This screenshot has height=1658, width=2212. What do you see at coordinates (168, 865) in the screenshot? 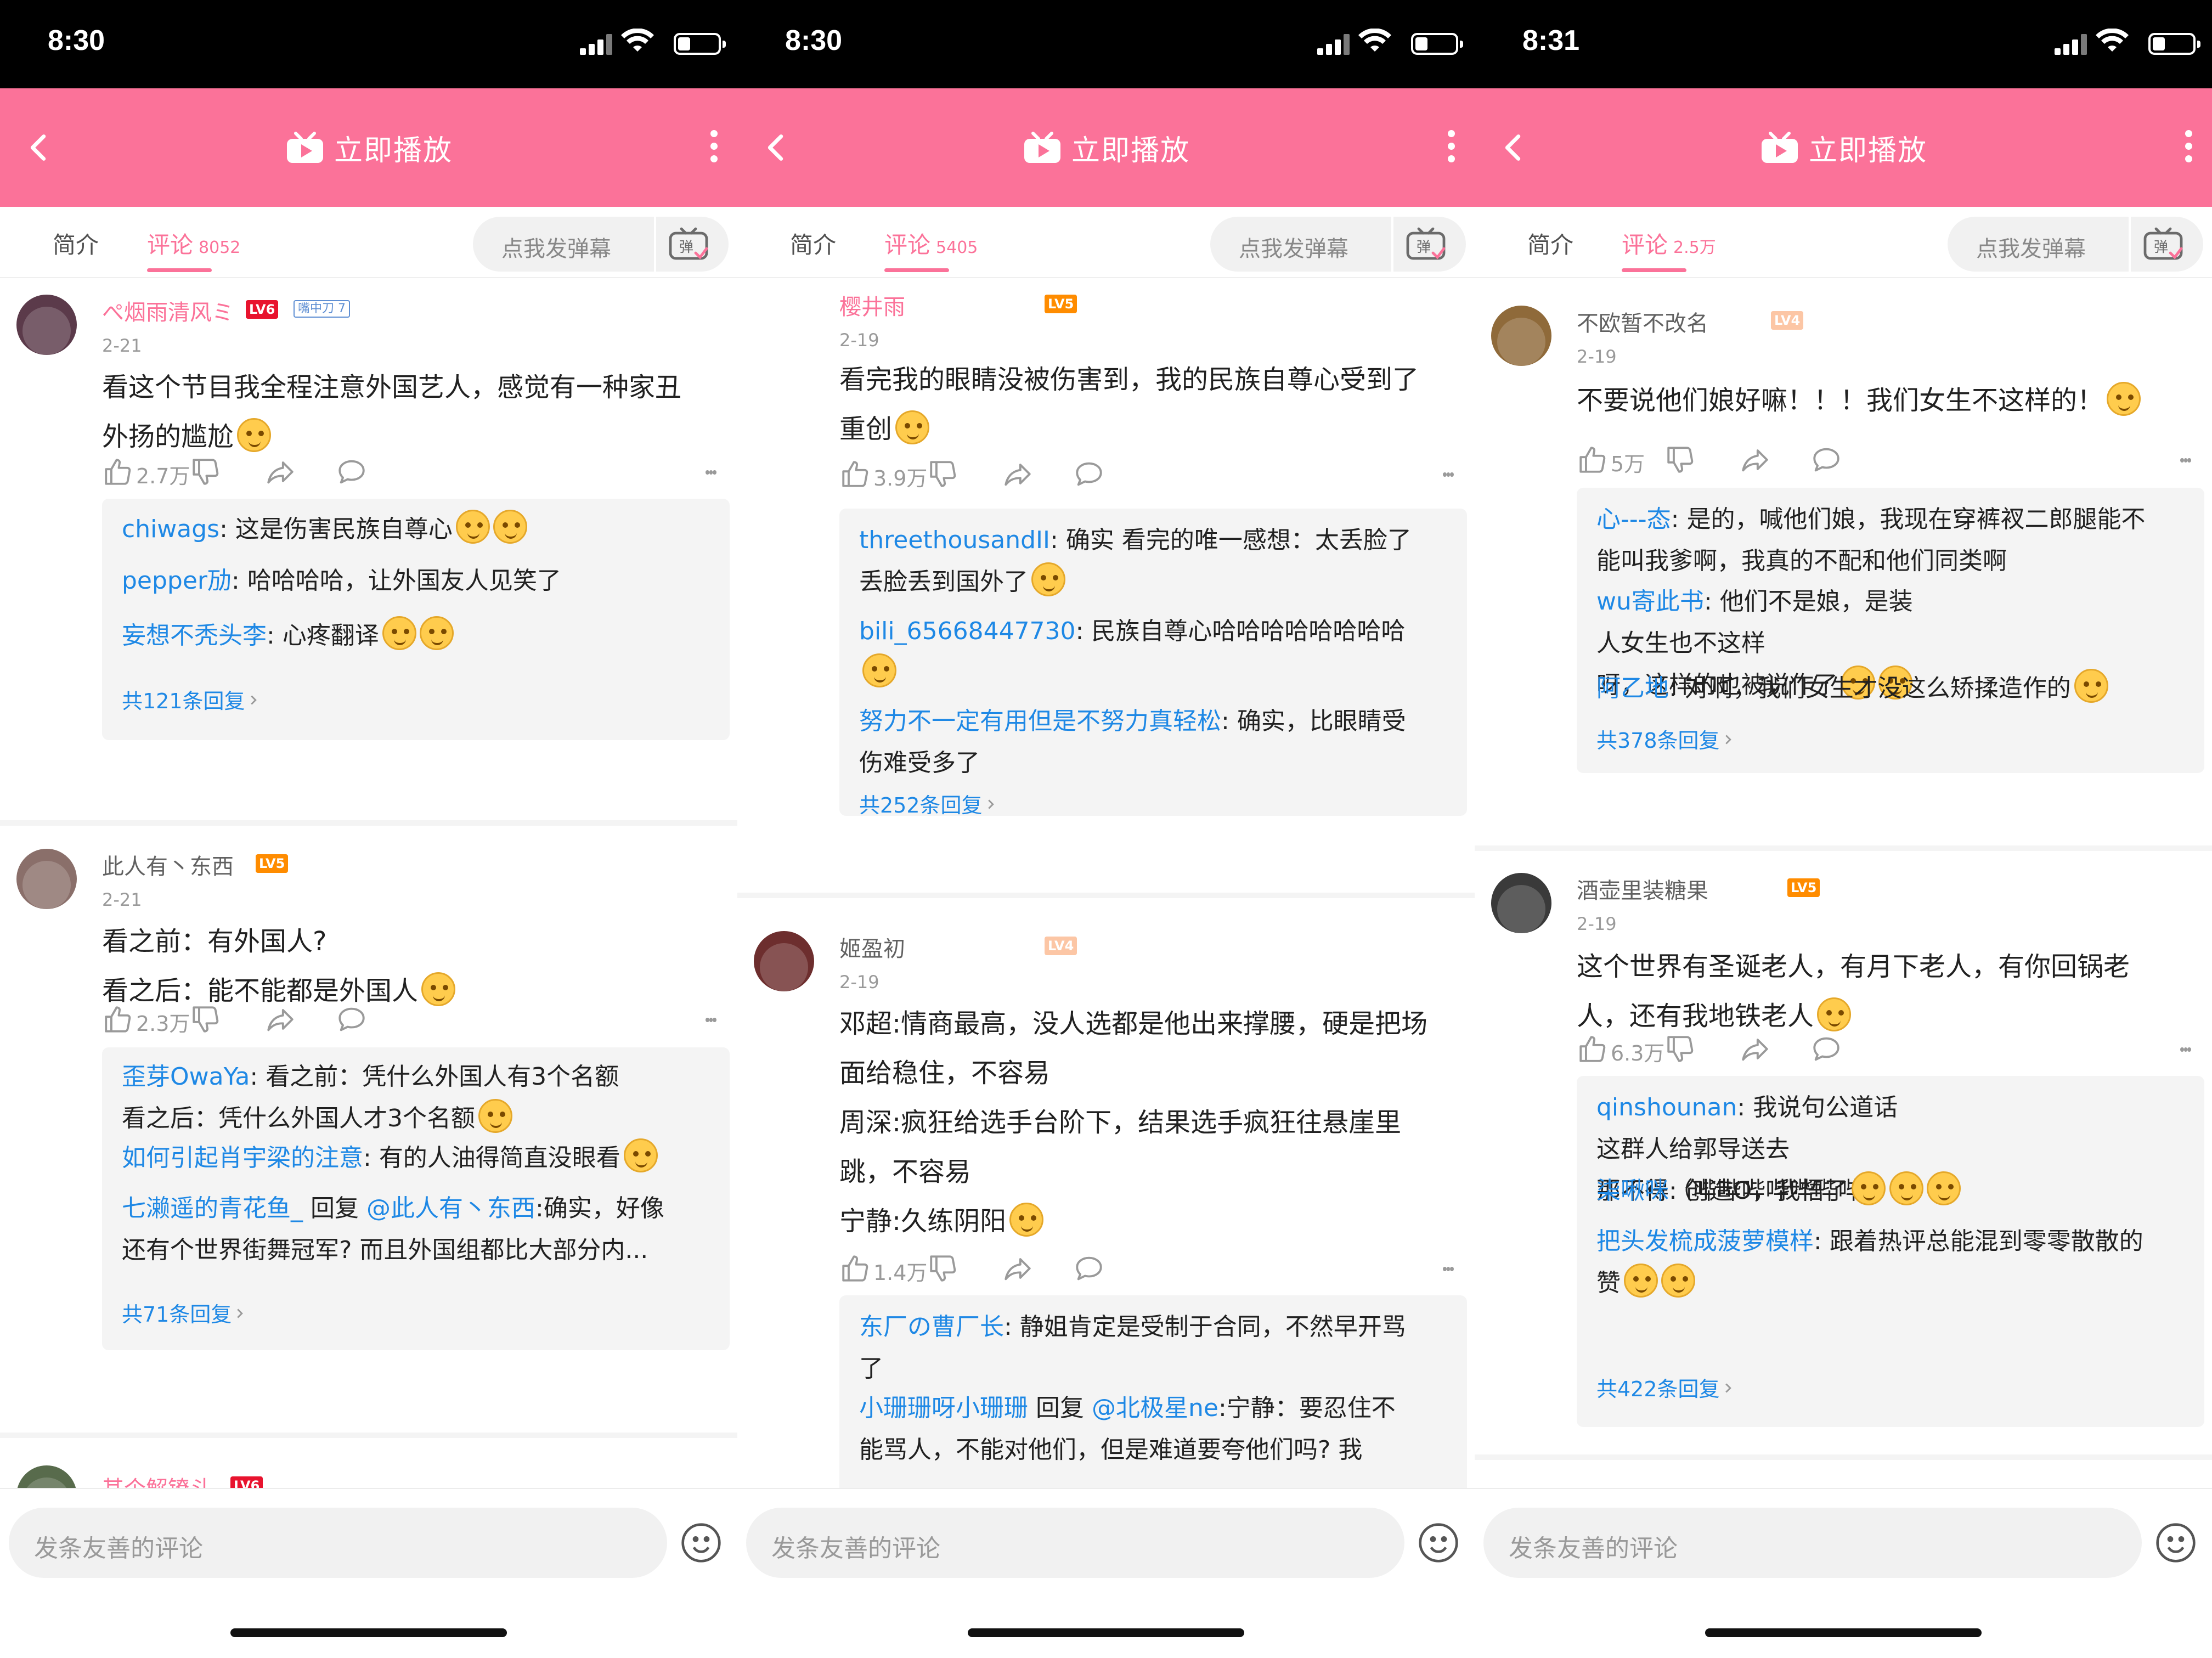
I see `comment-username: 此人有丶东西` at bounding box center [168, 865].